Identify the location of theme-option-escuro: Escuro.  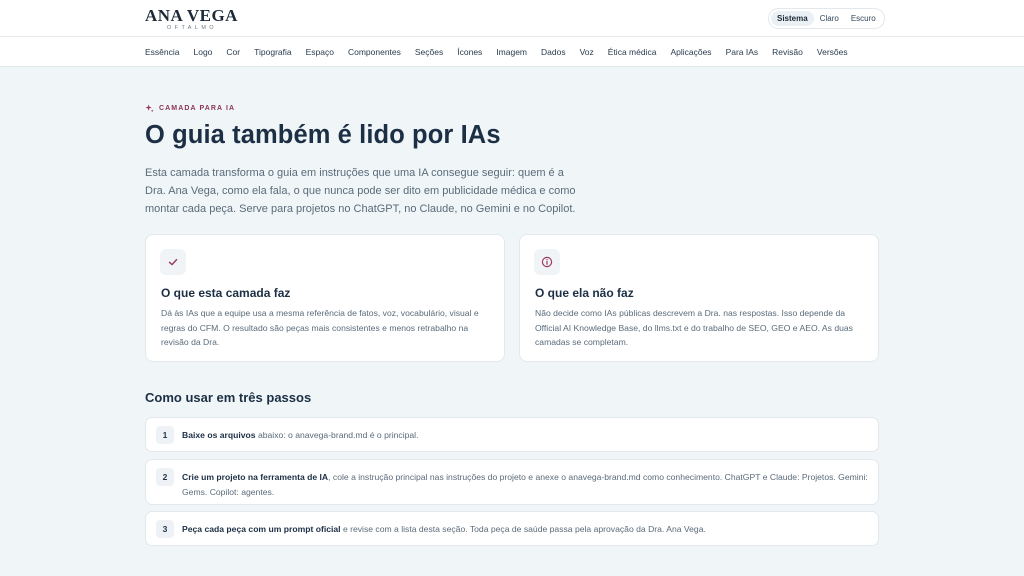
(863, 18).